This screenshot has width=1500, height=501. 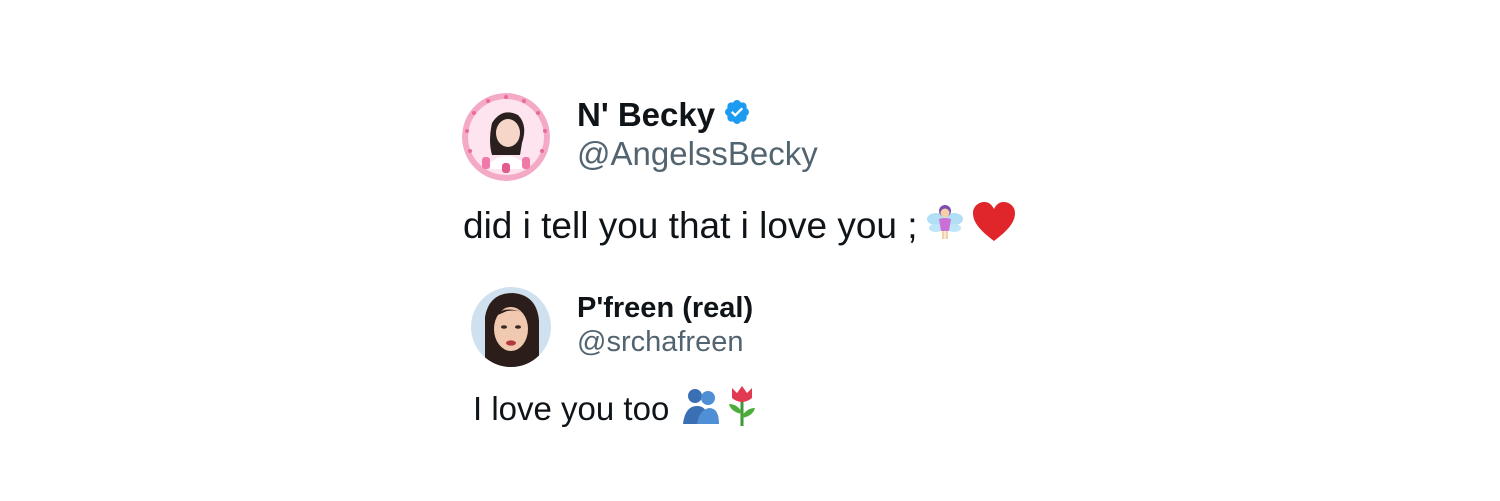 I want to click on tulip-emoji-icon, so click(x=742, y=409).